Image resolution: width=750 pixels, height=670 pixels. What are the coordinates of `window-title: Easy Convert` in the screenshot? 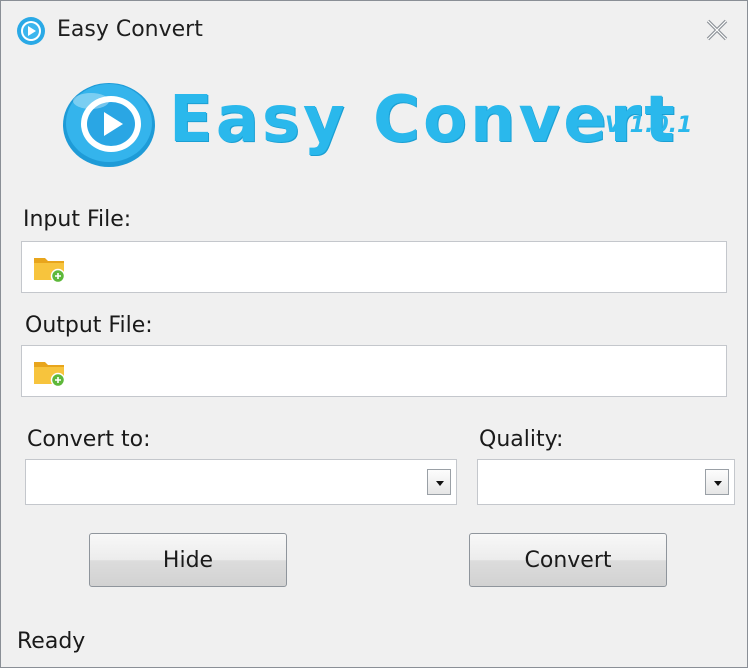 It's located at (130, 29).